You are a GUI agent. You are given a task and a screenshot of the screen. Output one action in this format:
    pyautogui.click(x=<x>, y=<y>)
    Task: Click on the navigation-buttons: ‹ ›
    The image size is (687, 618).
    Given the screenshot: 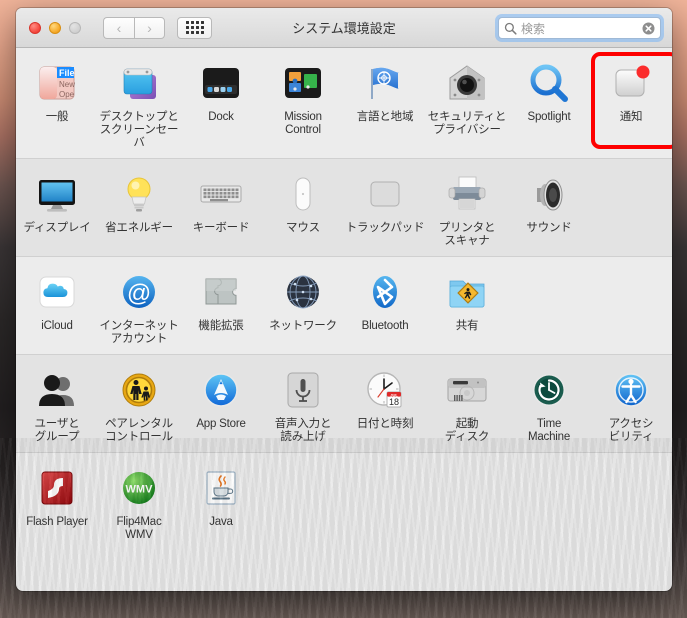 What is the action you would take?
    pyautogui.click(x=134, y=27)
    